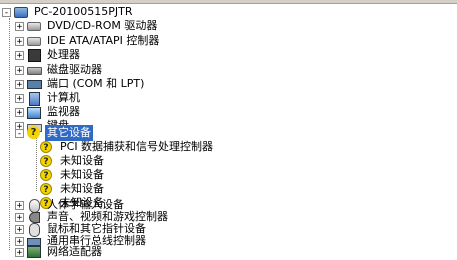 This screenshot has width=457, height=260. I want to click on expand-monitor-button: +, so click(19, 112).